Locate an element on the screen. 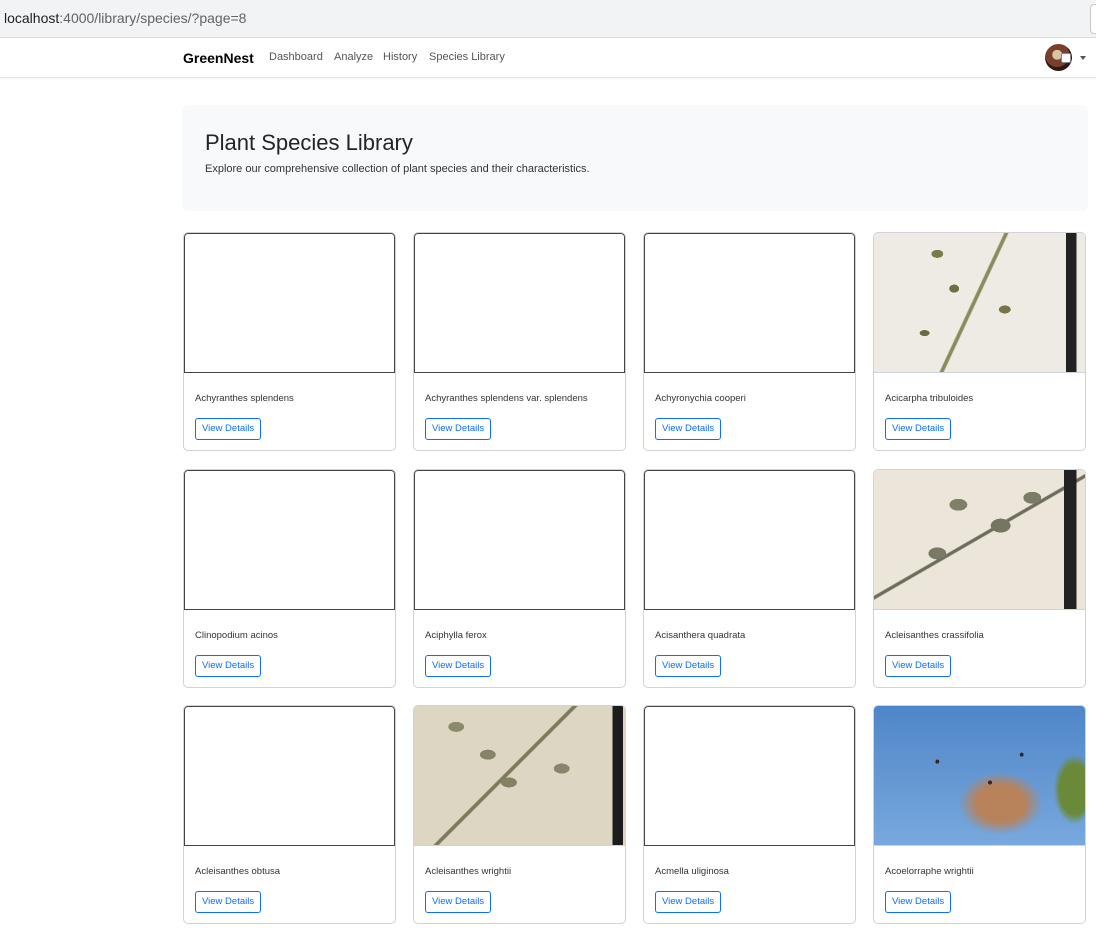  species-card: Achyranthes splendens View Details is located at coordinates (289, 341).